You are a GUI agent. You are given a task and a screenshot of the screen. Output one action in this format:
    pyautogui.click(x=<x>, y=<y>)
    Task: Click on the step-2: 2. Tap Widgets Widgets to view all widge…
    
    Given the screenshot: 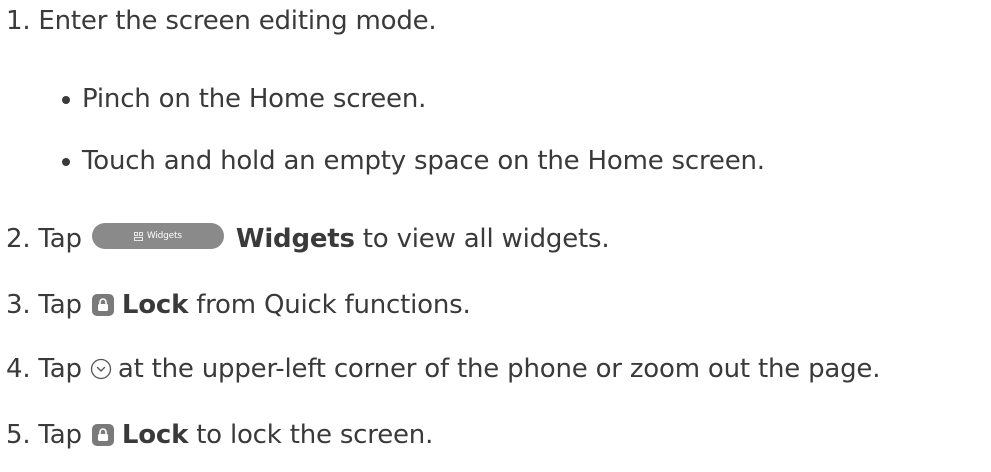 What is the action you would take?
    pyautogui.click(x=308, y=239)
    